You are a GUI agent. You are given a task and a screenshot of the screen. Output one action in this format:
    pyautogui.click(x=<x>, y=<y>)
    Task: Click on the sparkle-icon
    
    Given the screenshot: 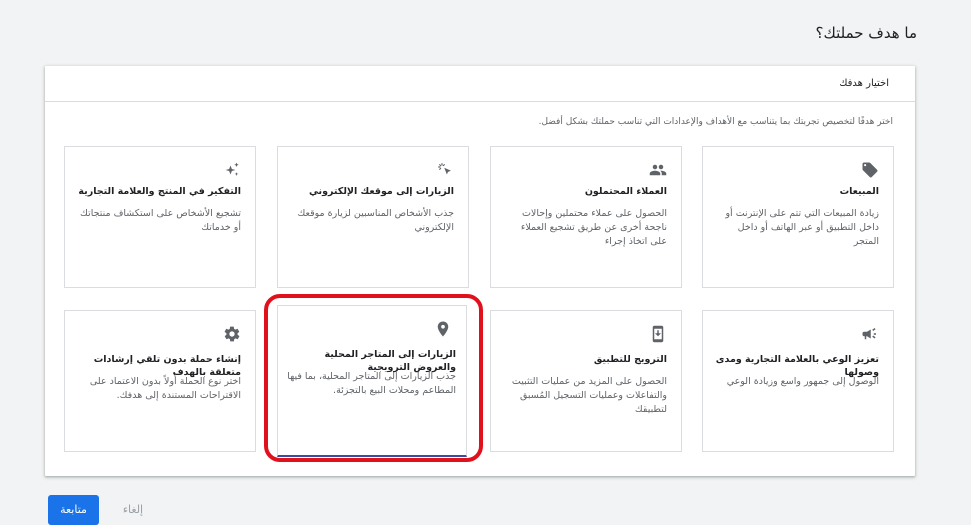 What is the action you would take?
    pyautogui.click(x=232, y=170)
    